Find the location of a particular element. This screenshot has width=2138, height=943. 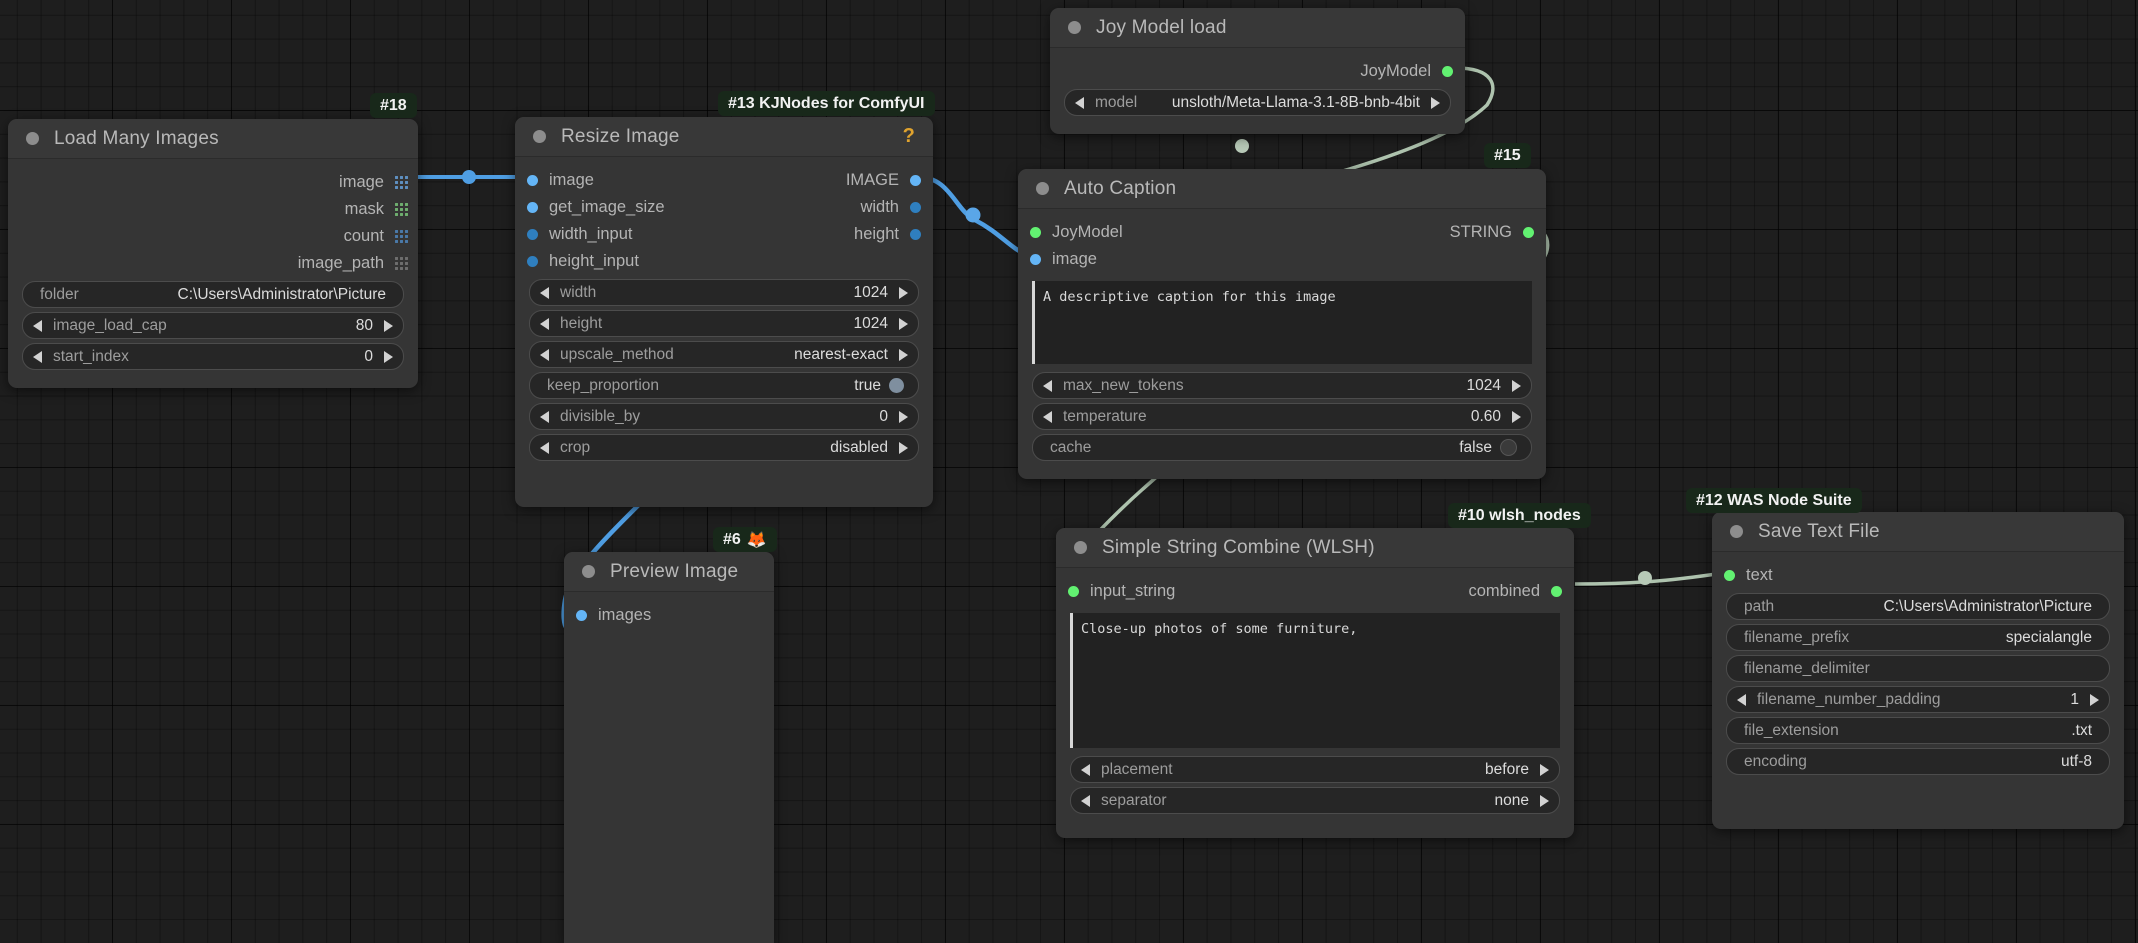

output-slot-joymodel: JoyModel is located at coordinates (1257, 71).